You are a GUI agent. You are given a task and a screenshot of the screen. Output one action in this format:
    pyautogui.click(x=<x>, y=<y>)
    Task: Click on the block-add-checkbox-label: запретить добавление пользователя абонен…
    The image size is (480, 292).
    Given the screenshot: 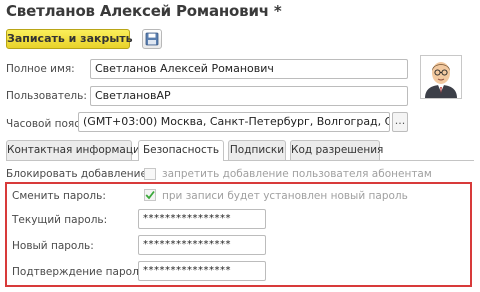 What is the action you would take?
    pyautogui.click(x=297, y=174)
    